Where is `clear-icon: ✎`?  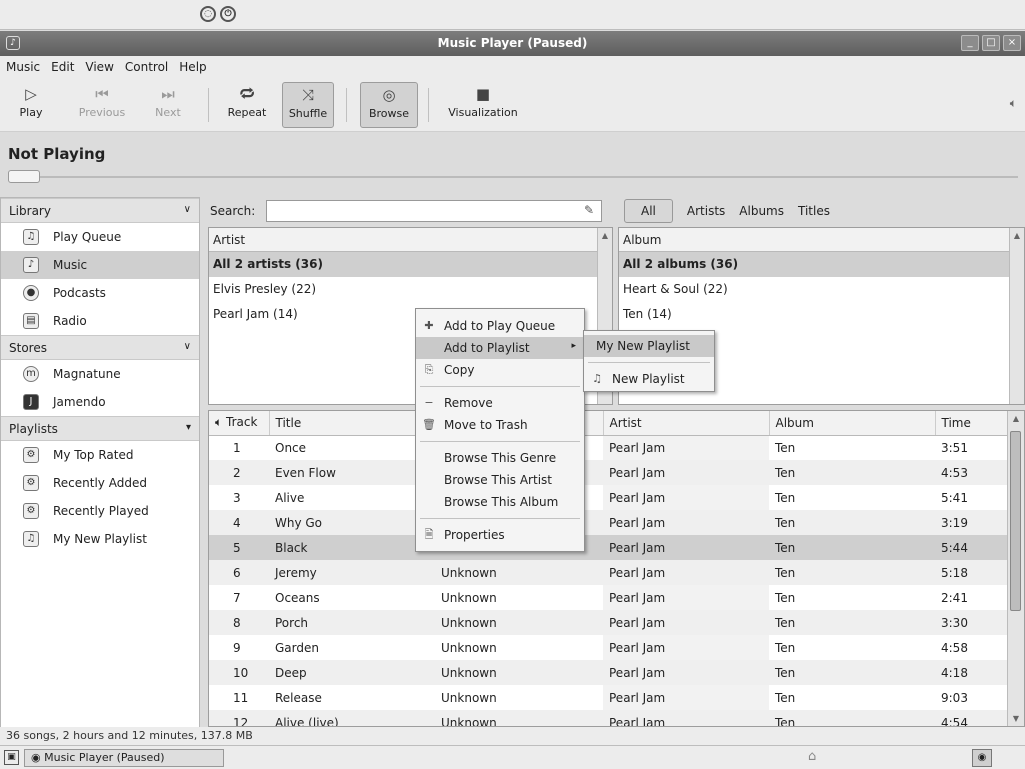 clear-icon: ✎ is located at coordinates (589, 210).